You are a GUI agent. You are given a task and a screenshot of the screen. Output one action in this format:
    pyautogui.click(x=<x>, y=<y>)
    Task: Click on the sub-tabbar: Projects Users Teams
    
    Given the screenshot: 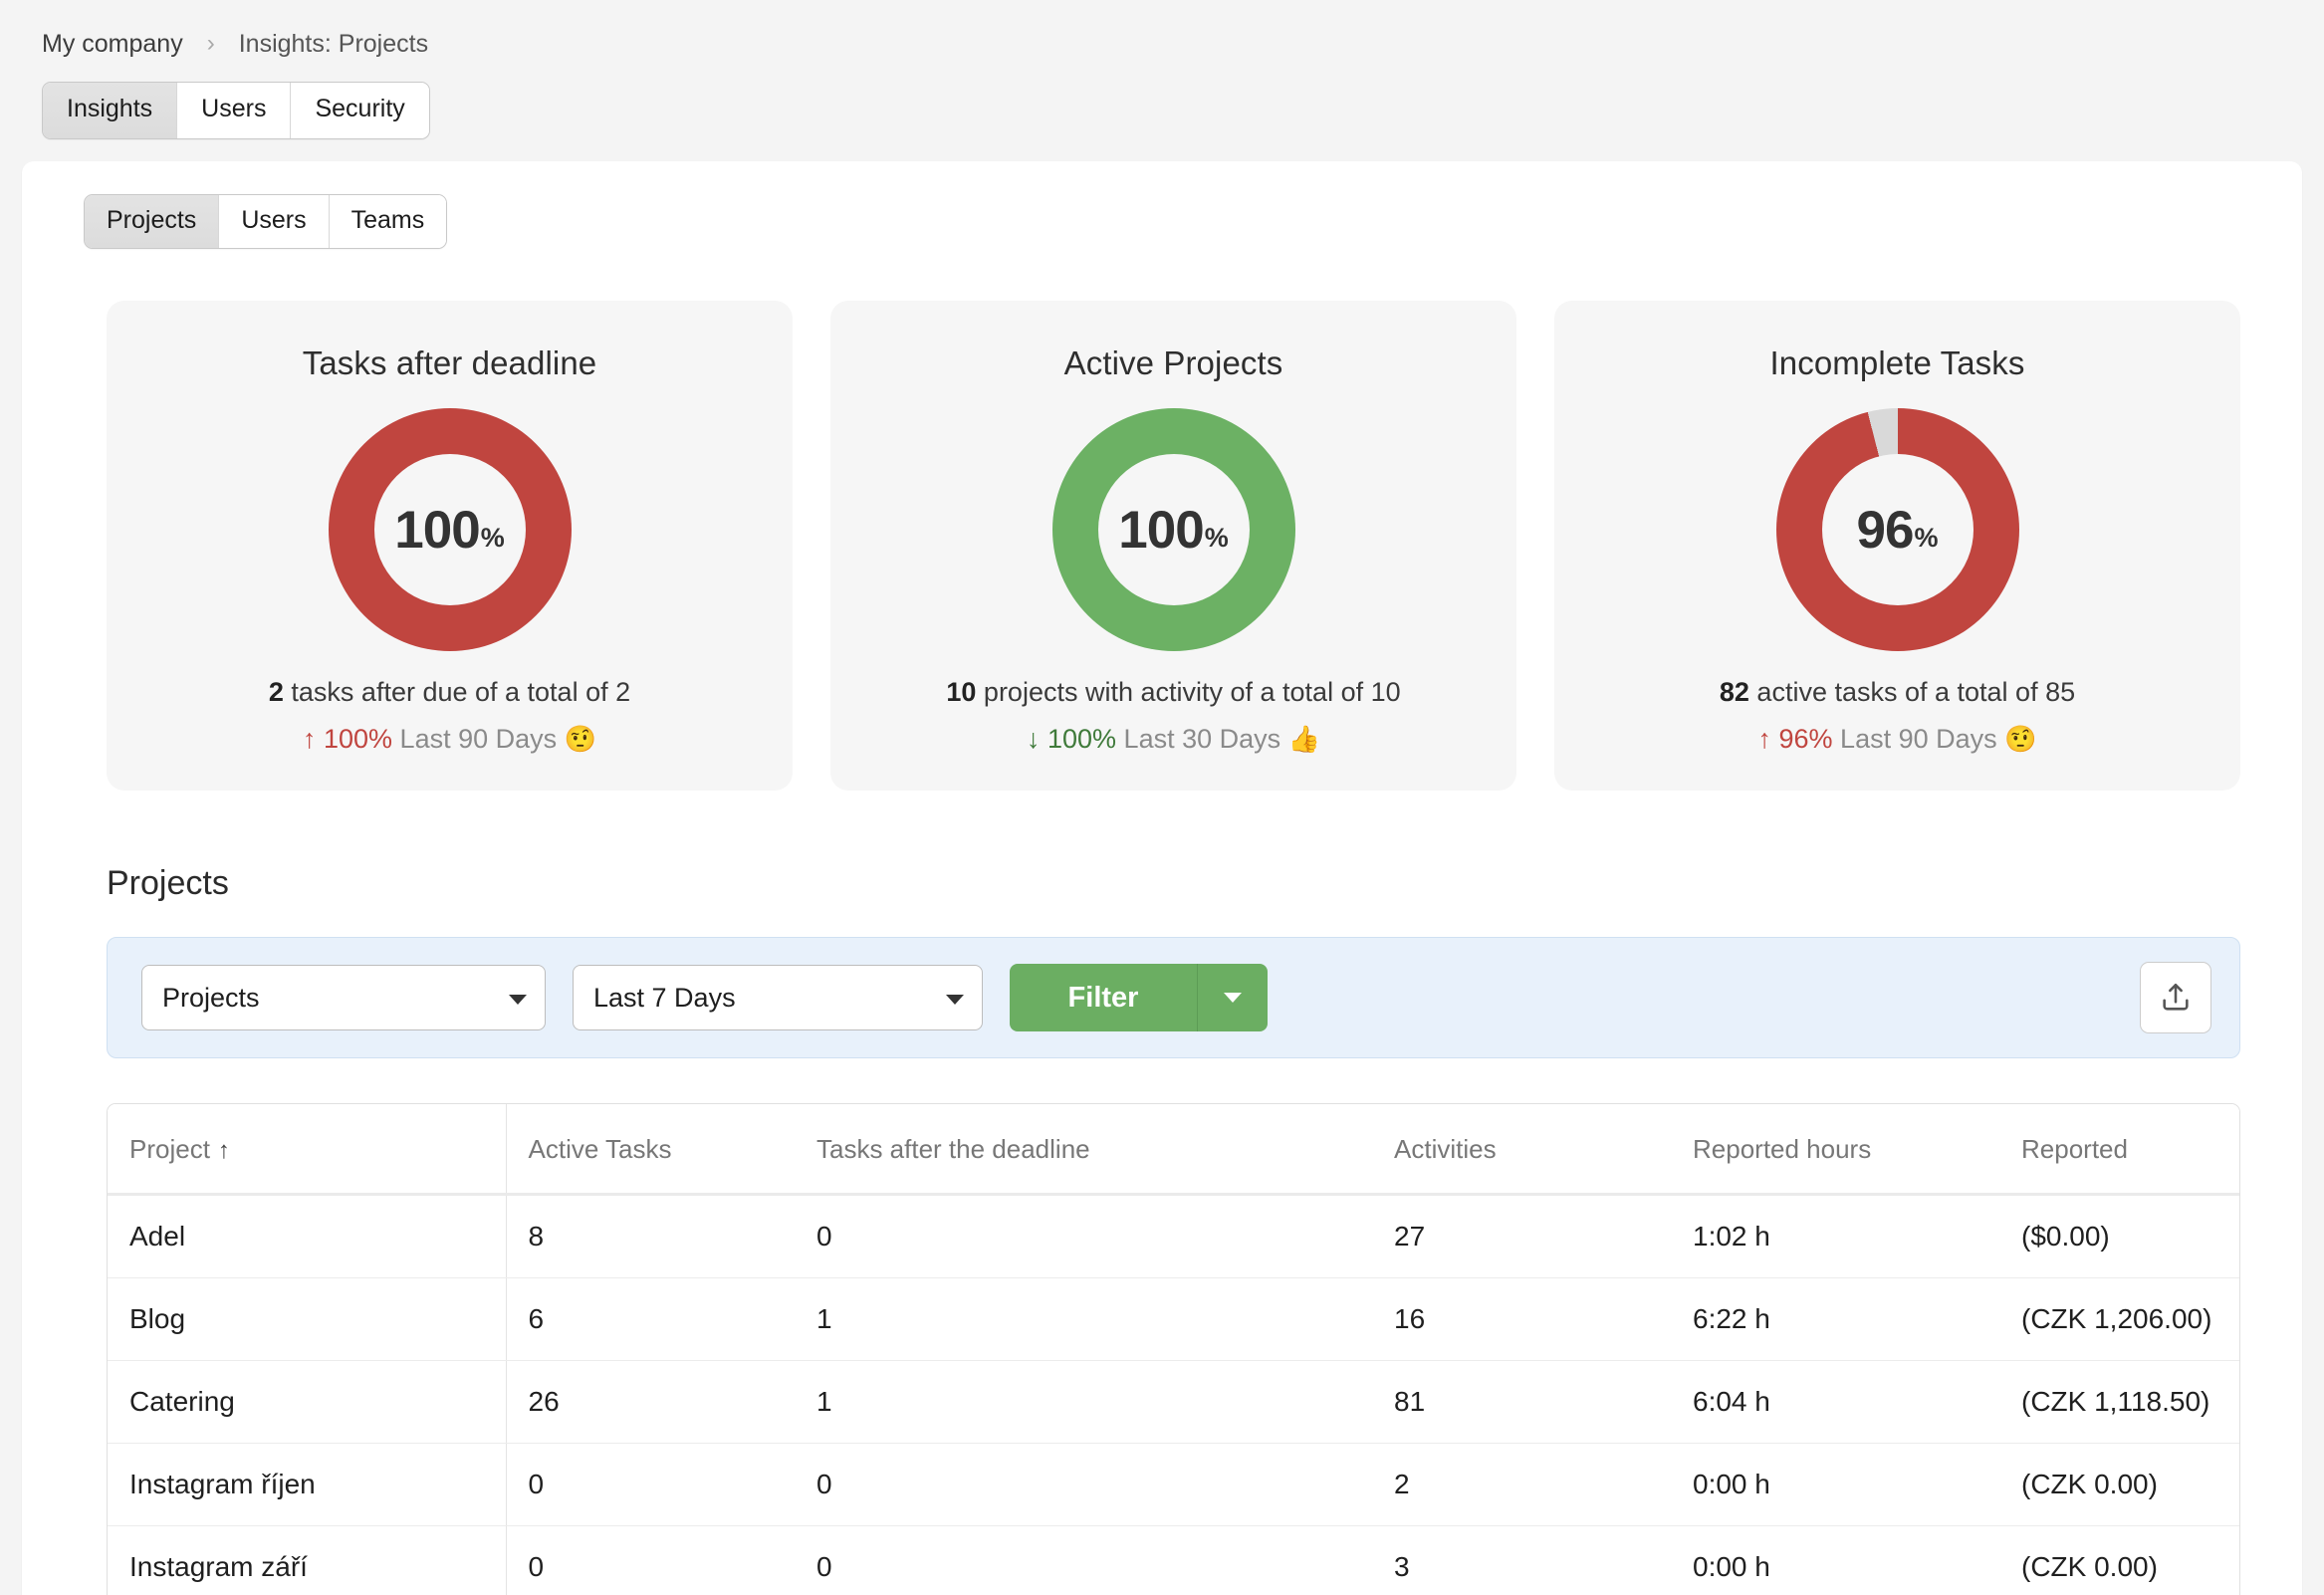 What is the action you would take?
    pyautogui.click(x=1162, y=221)
    